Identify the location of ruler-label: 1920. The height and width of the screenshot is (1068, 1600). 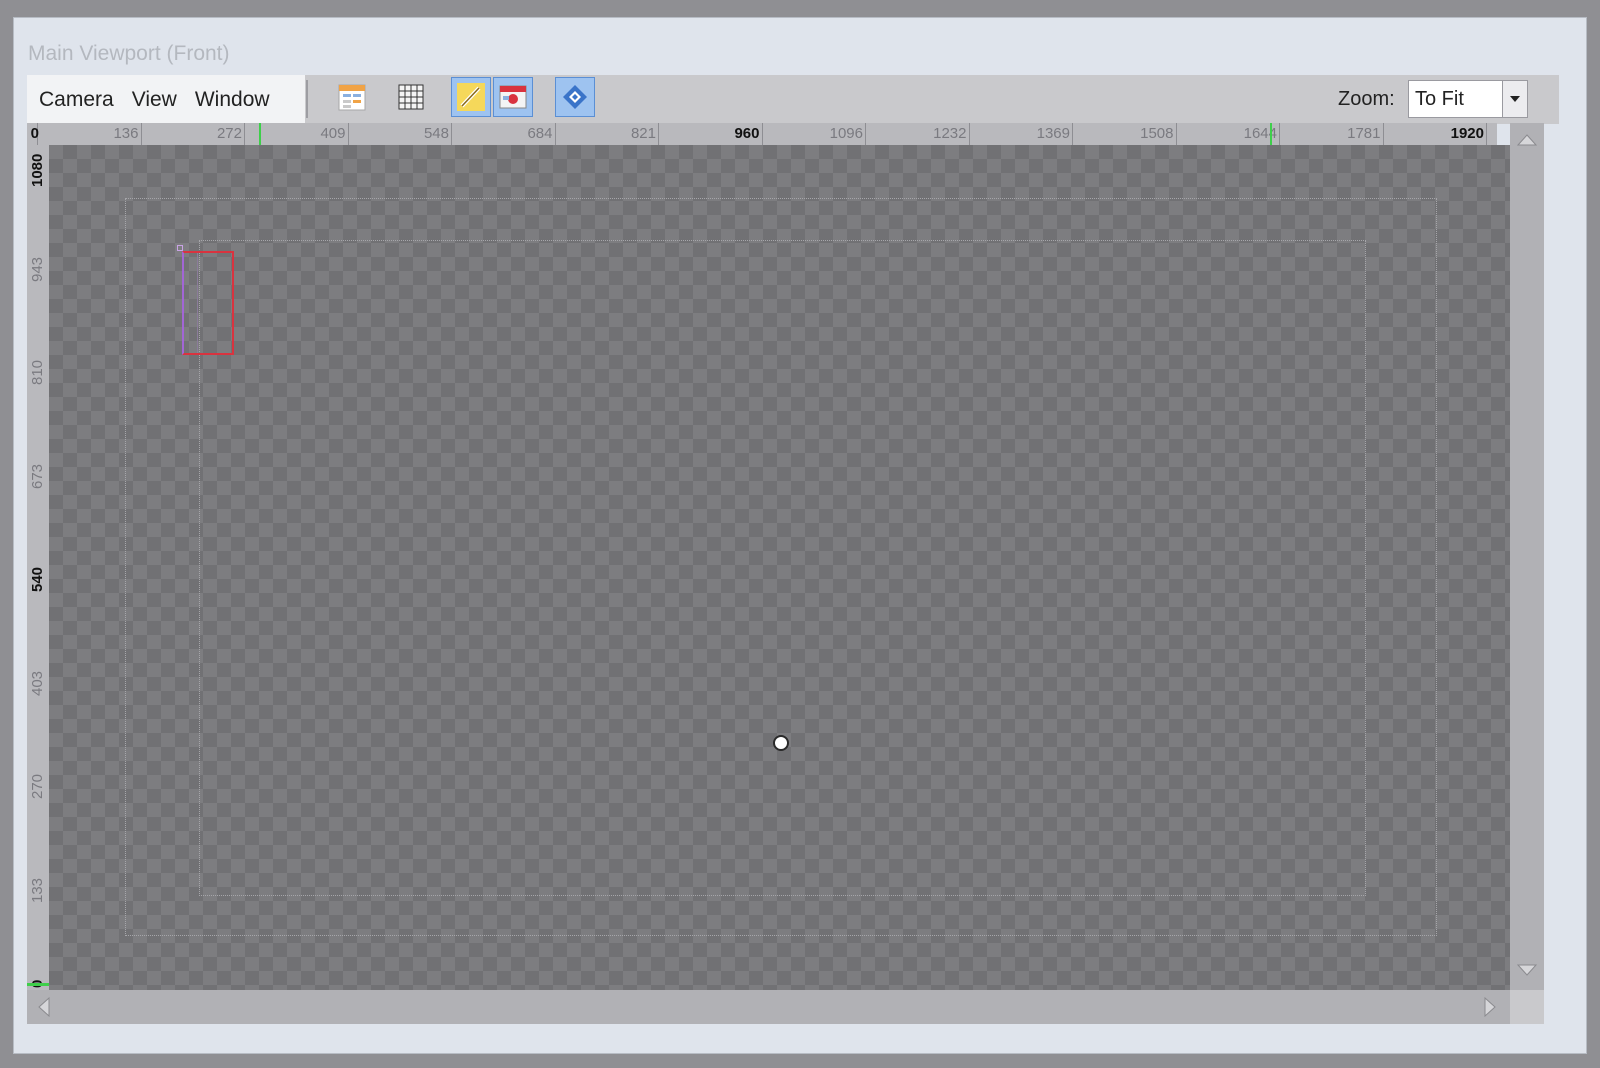
(1467, 133).